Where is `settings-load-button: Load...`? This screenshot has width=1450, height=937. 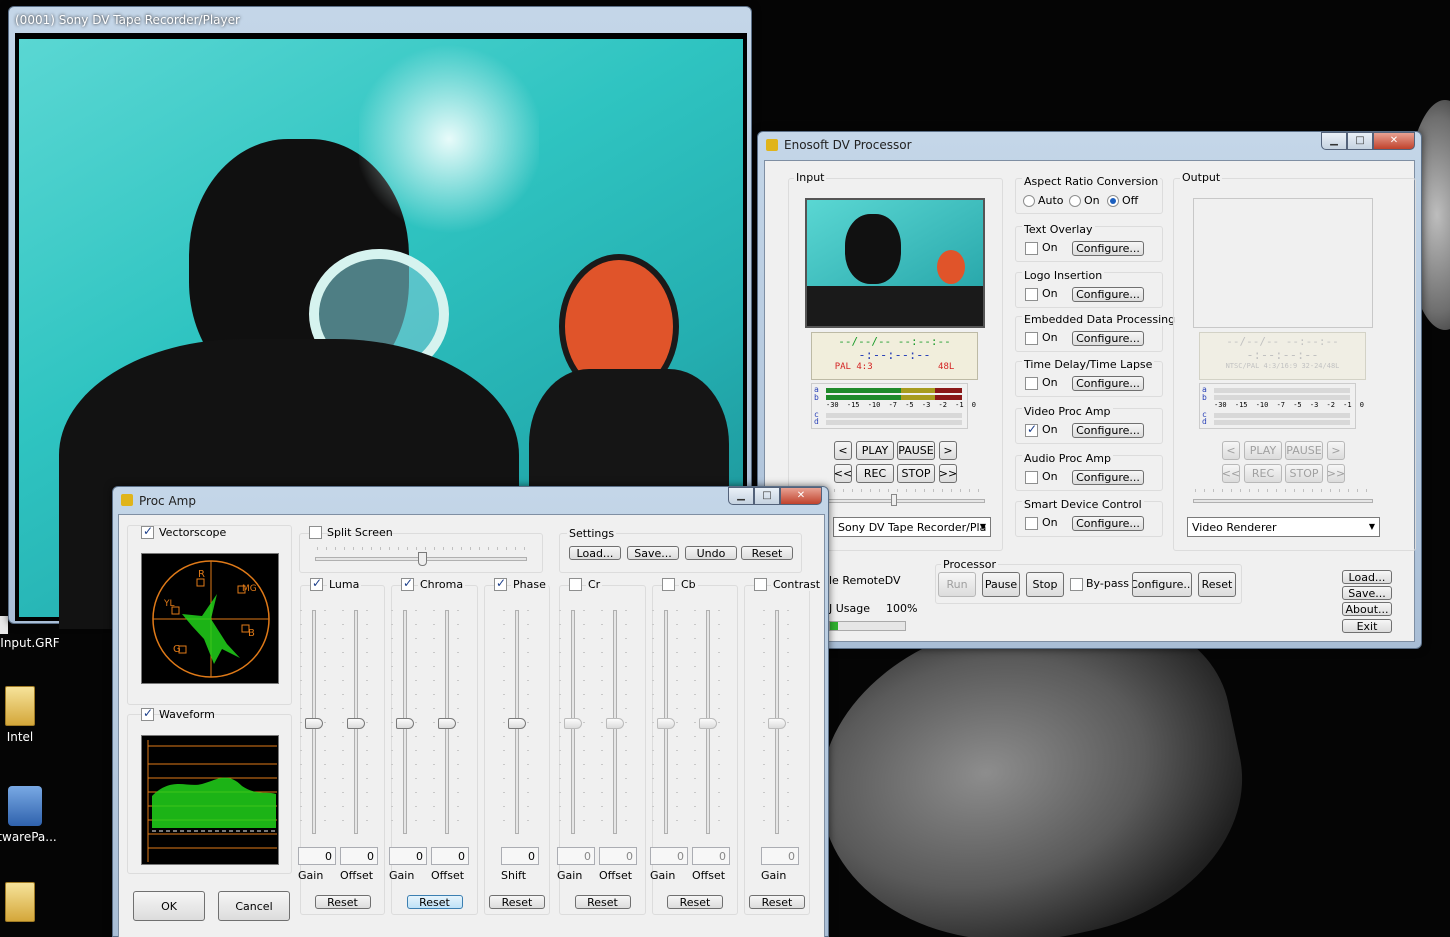
settings-load-button: Load... is located at coordinates (595, 553).